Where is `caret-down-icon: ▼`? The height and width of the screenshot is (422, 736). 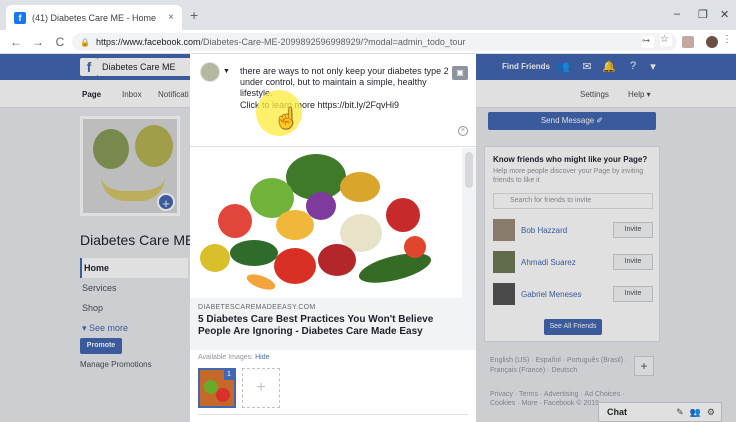 caret-down-icon: ▼ is located at coordinates (226, 71).